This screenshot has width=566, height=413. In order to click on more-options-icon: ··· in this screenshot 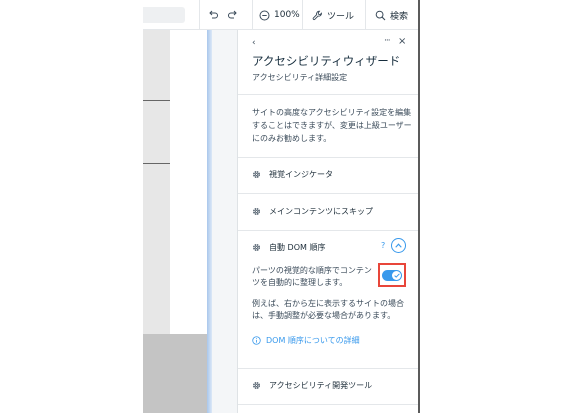, I will do `click(387, 41)`.